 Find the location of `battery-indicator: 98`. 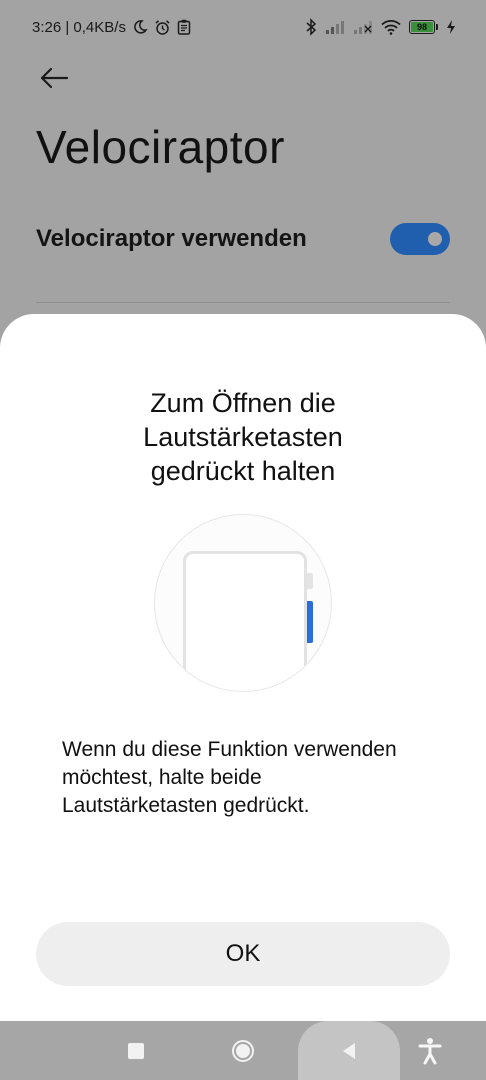

battery-indicator: 98 is located at coordinates (423, 27).